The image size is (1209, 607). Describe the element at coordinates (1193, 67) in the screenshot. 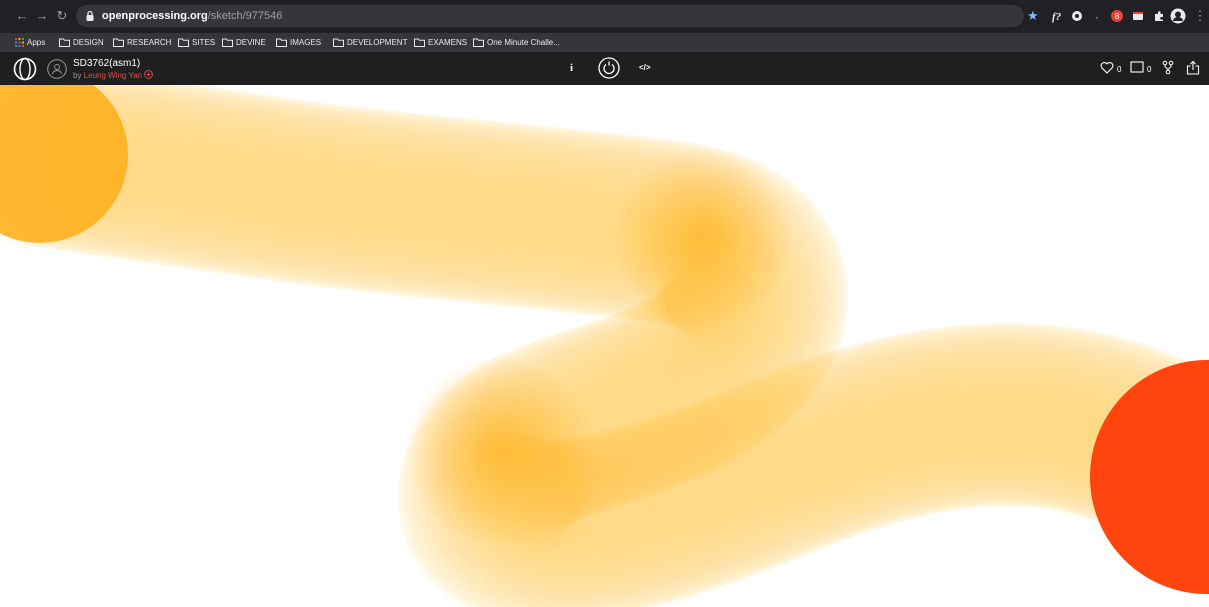

I see `share-icon` at that location.